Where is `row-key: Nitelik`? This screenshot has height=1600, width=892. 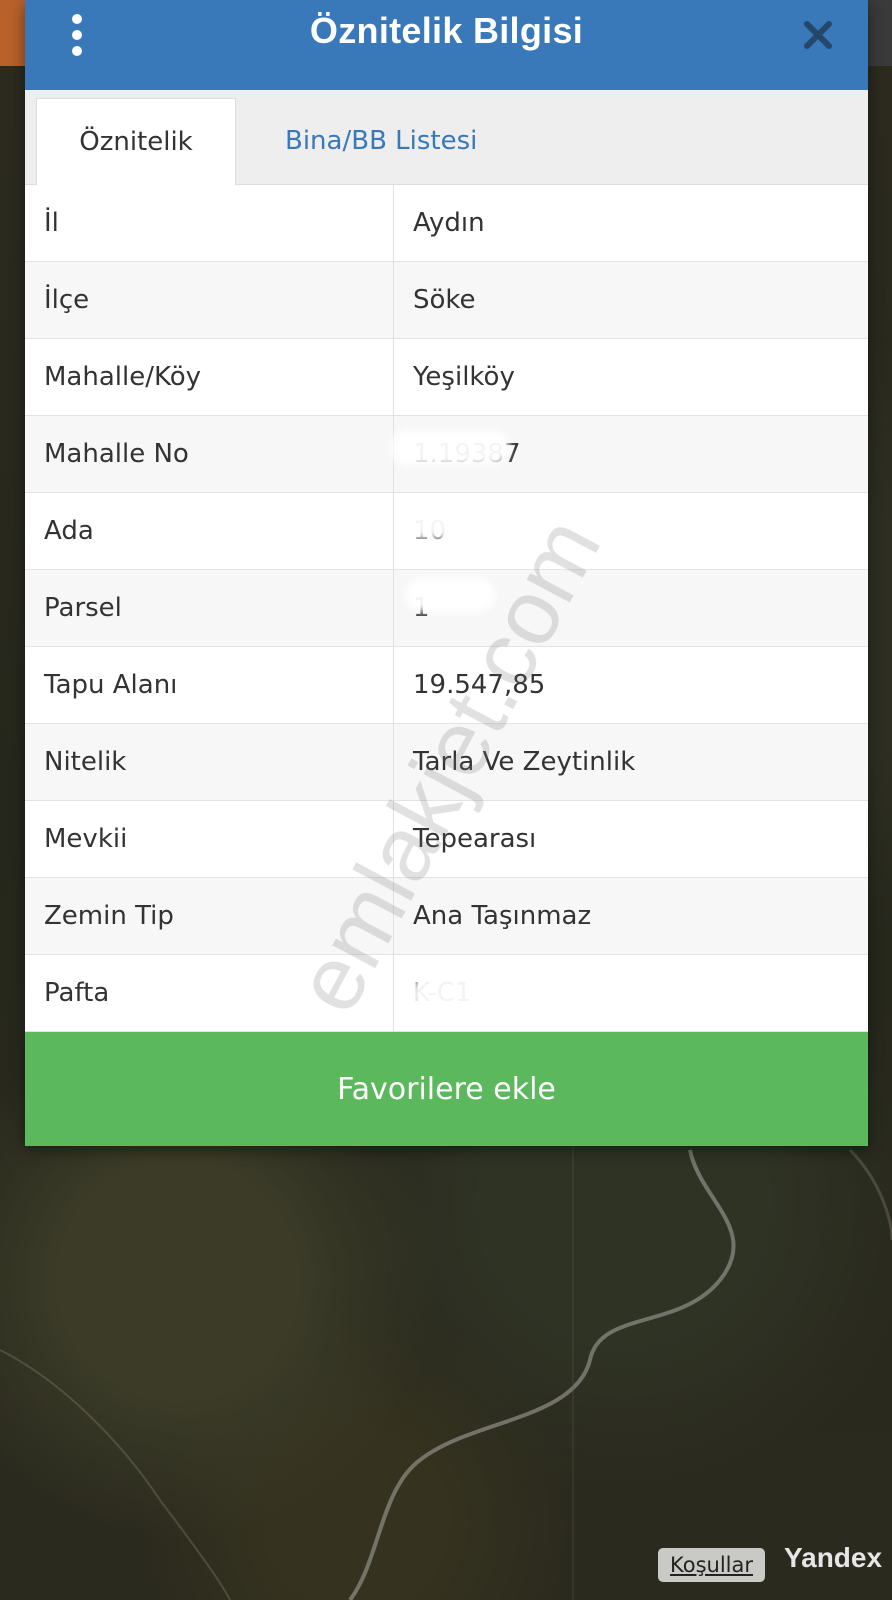
row-key: Nitelik is located at coordinates (85, 762).